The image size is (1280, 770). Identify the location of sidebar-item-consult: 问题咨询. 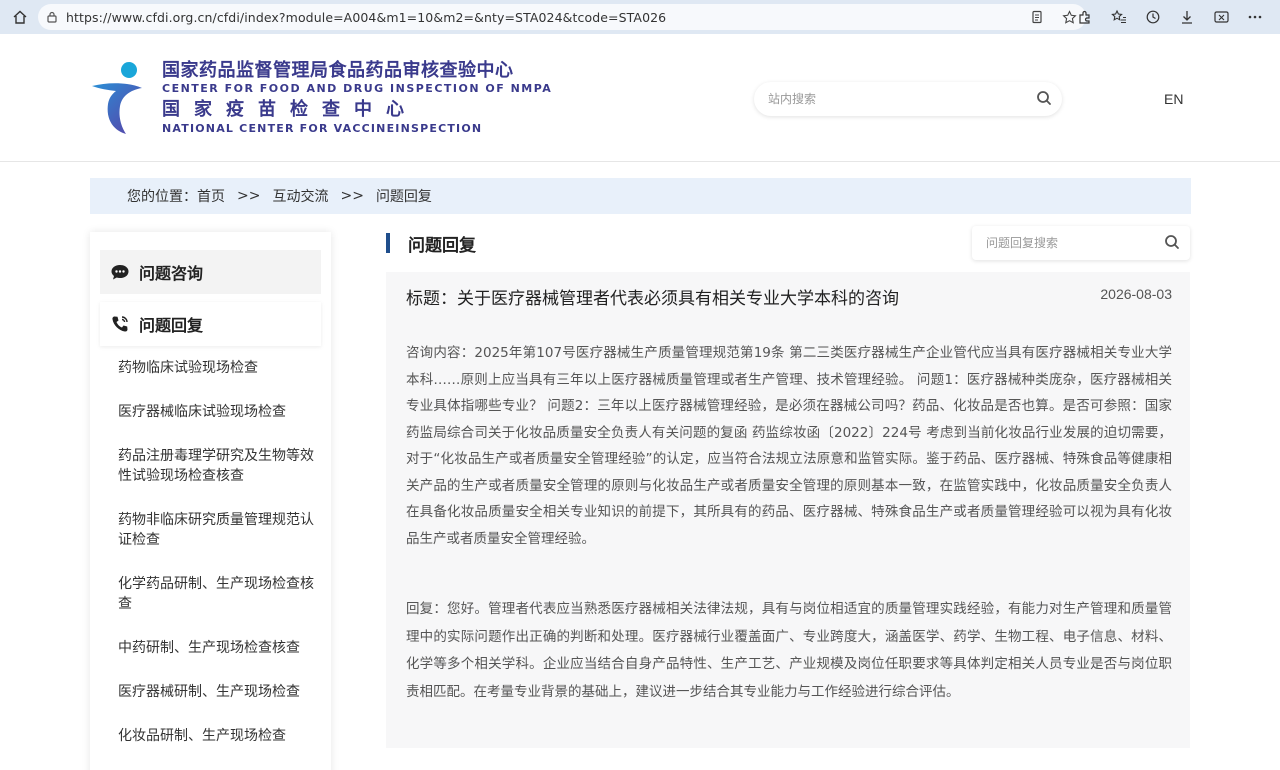
(210, 272).